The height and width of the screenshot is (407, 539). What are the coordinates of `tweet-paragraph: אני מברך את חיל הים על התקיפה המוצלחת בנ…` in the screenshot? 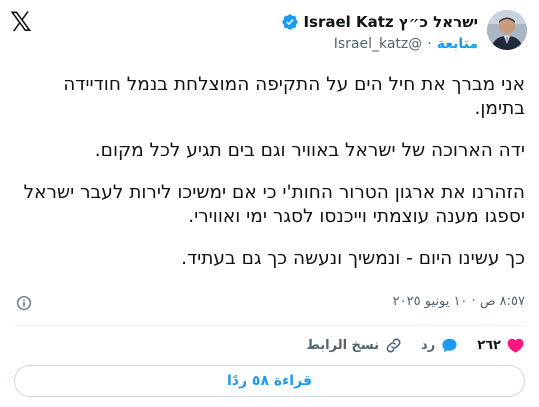 It's located at (294, 96).